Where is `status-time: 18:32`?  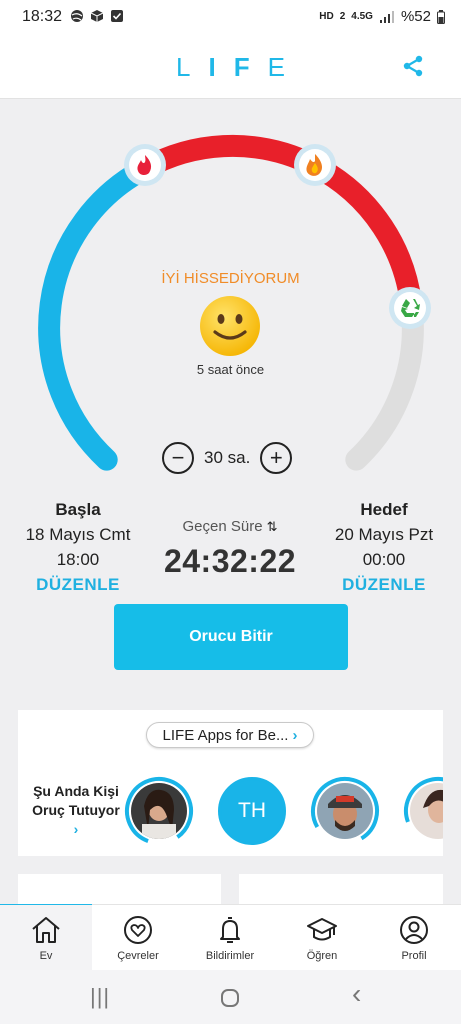 status-time: 18:32 is located at coordinates (42, 16).